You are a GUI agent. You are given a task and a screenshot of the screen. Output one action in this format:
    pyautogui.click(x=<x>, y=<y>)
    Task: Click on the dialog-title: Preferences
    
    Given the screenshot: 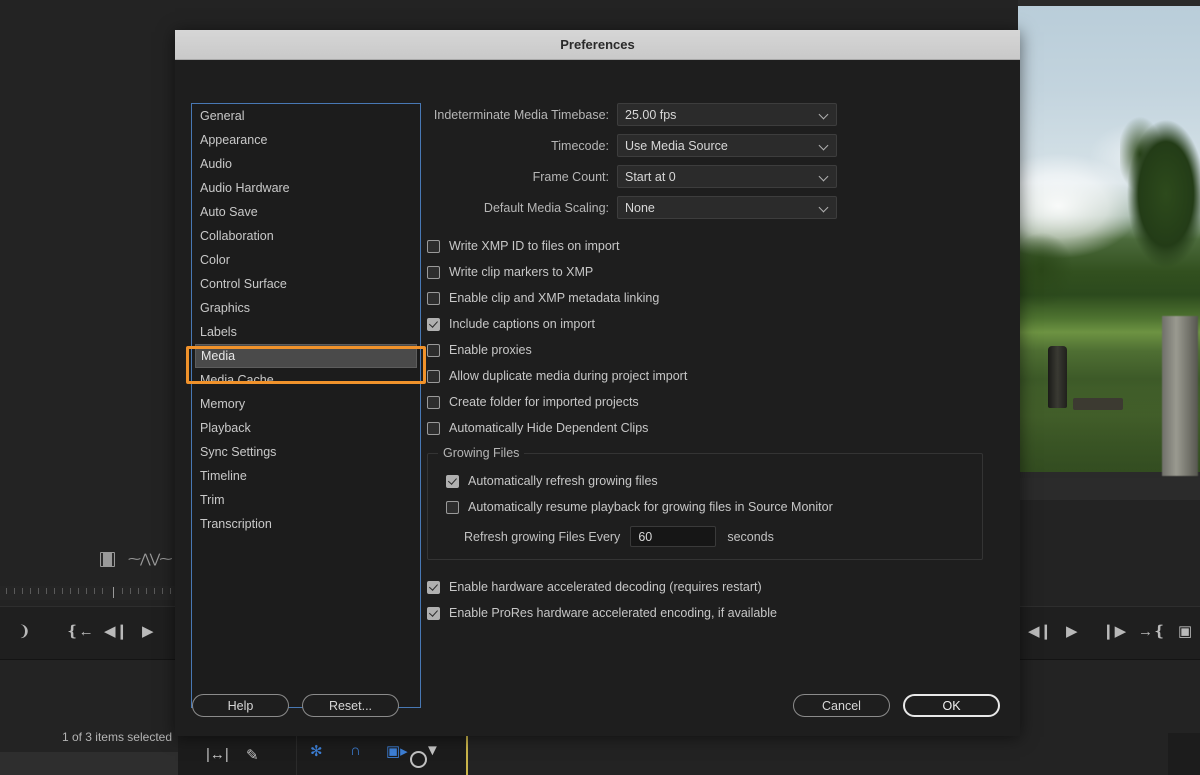 What is the action you would take?
    pyautogui.click(x=597, y=44)
    